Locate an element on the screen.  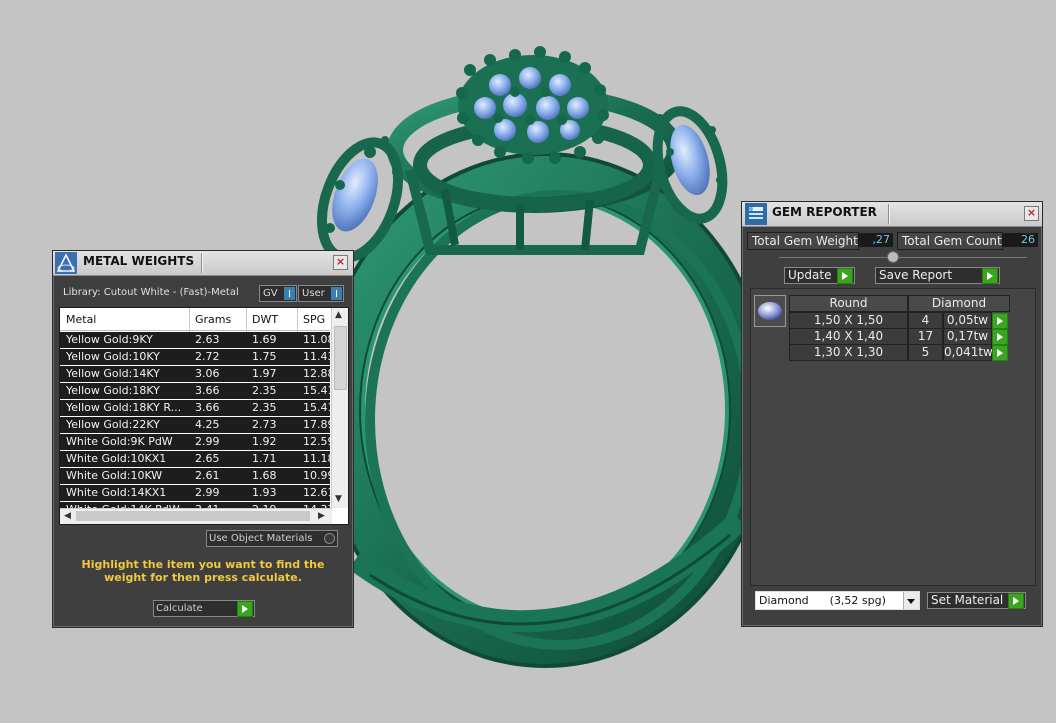
gem-cell: 0,17tw is located at coordinates (967, 336).